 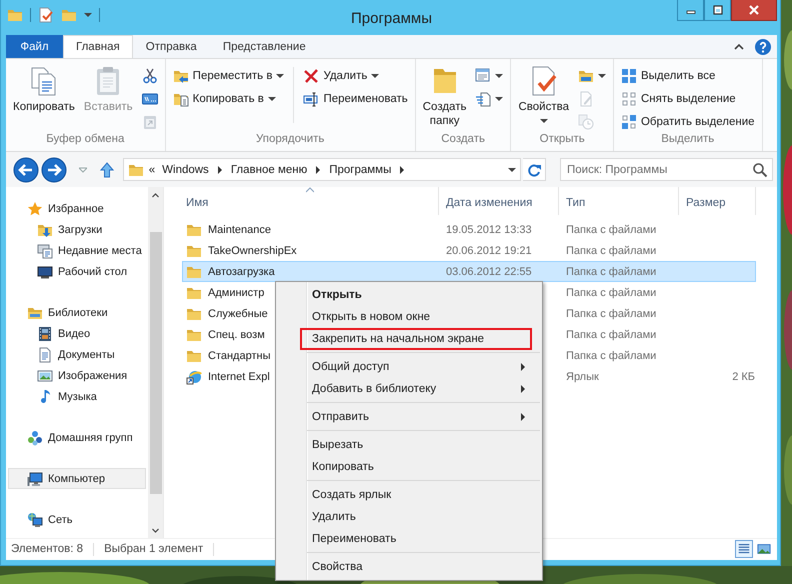 I want to click on file-name: TakeOwnershipEx, so click(x=252, y=250).